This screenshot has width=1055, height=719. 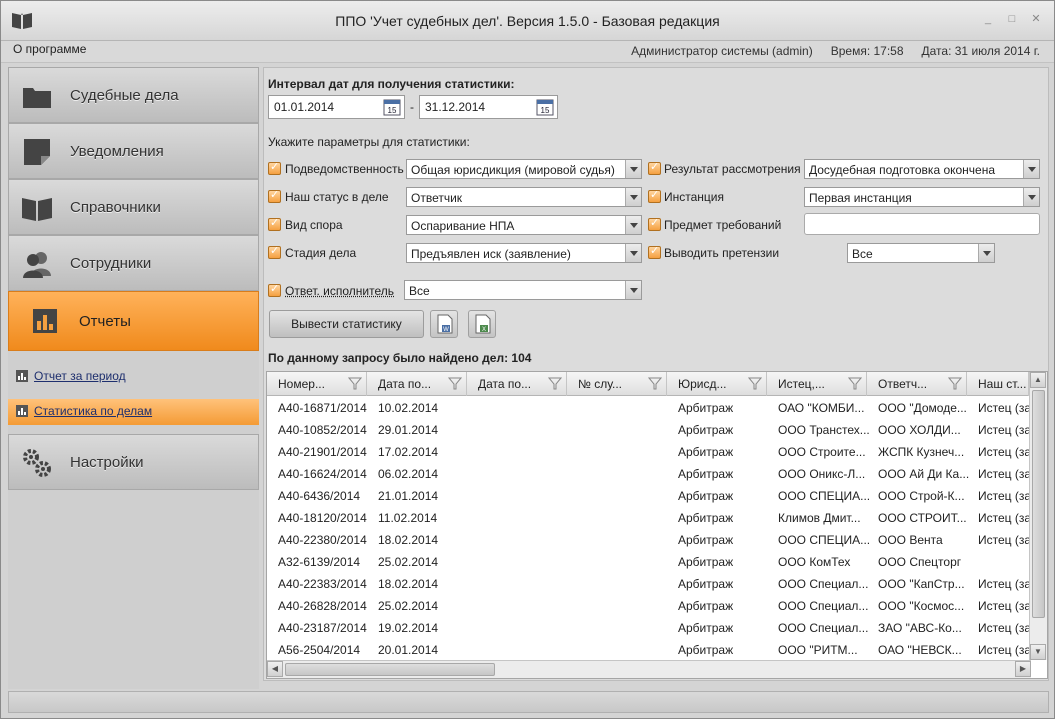 I want to click on status-checkbox, so click(x=274, y=195).